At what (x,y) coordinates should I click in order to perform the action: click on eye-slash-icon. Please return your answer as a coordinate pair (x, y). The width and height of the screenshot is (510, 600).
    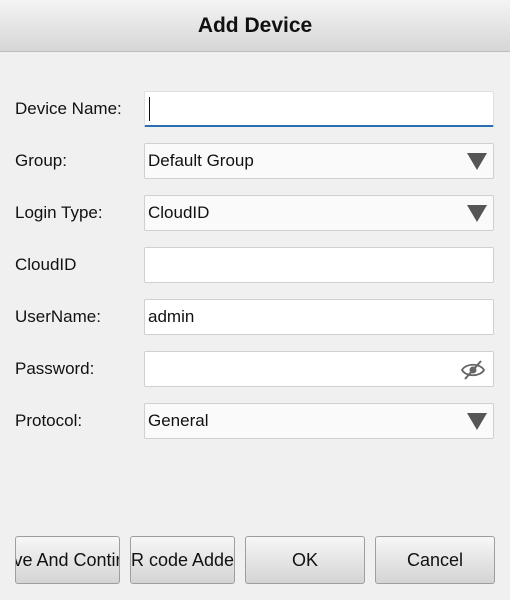
    Looking at the image, I should click on (473, 370).